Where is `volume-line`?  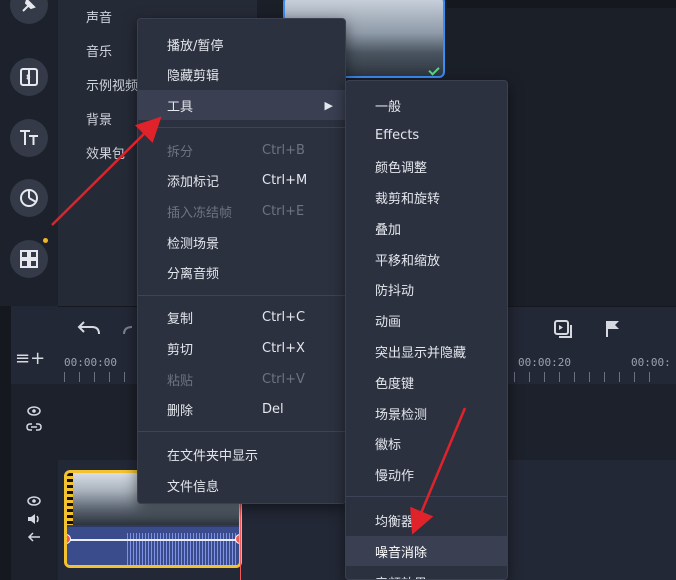 volume-line is located at coordinates (153, 540).